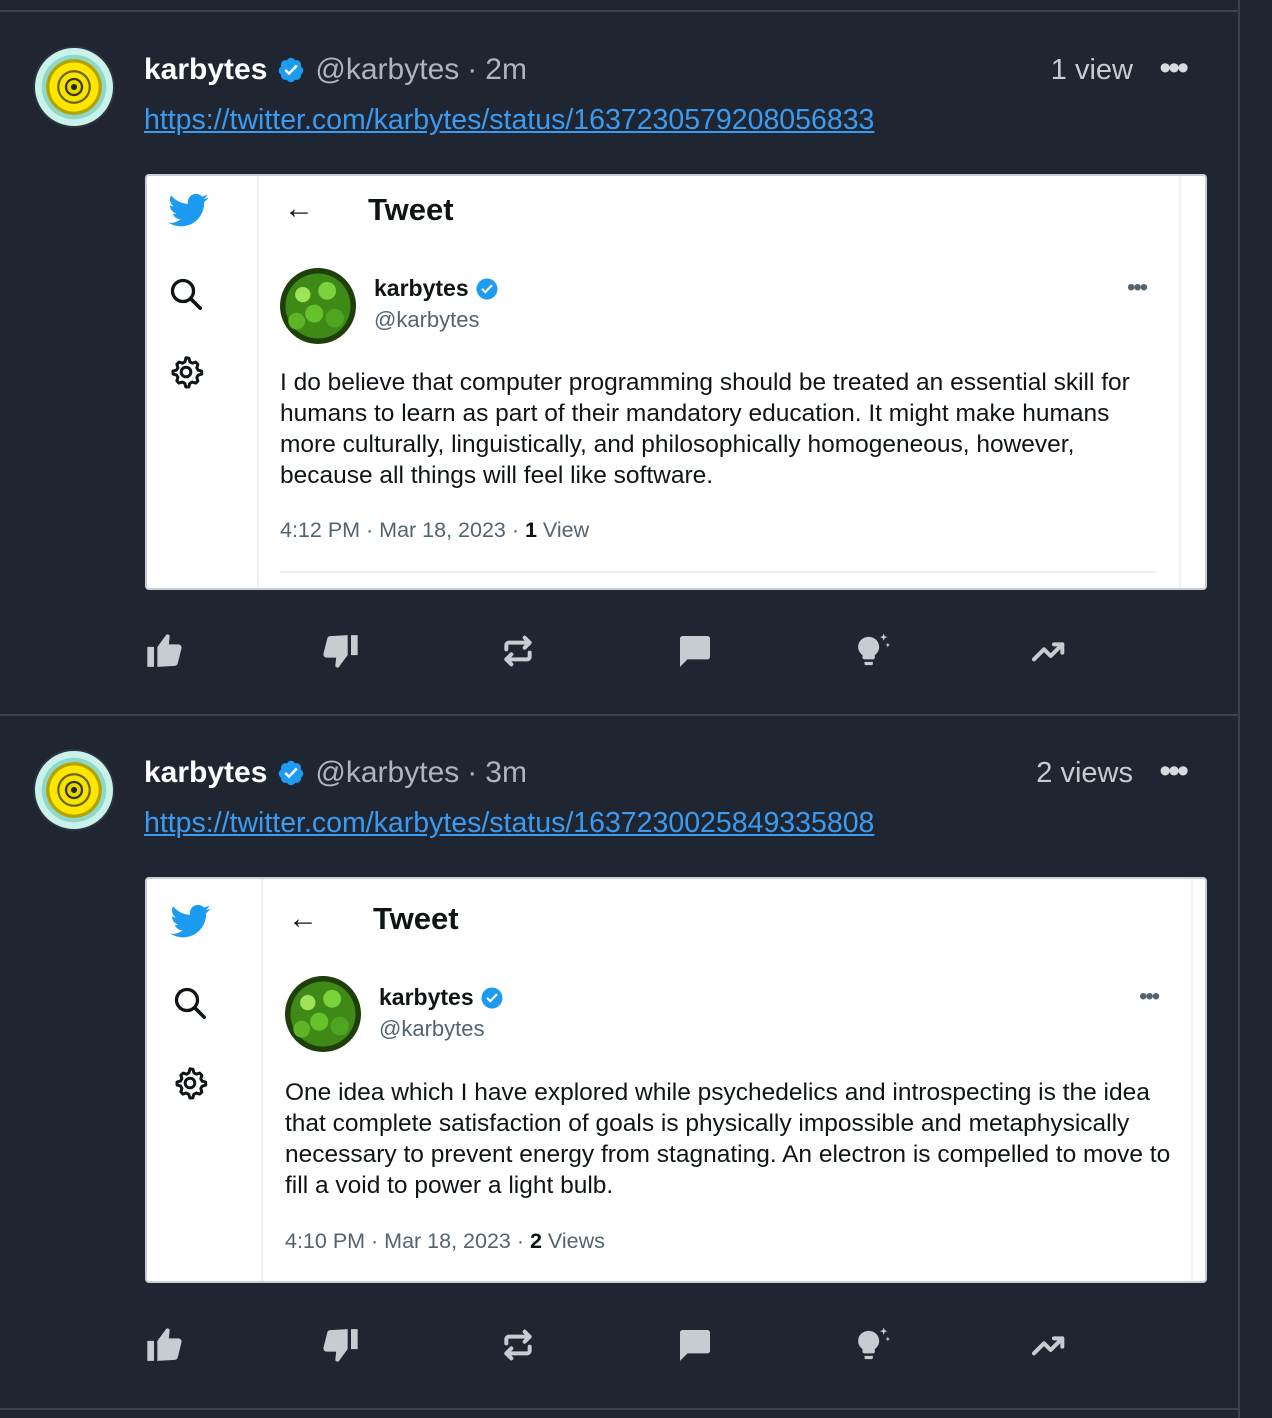  I want to click on post-header: karbytes @karbytes · 2m, so click(335, 70).